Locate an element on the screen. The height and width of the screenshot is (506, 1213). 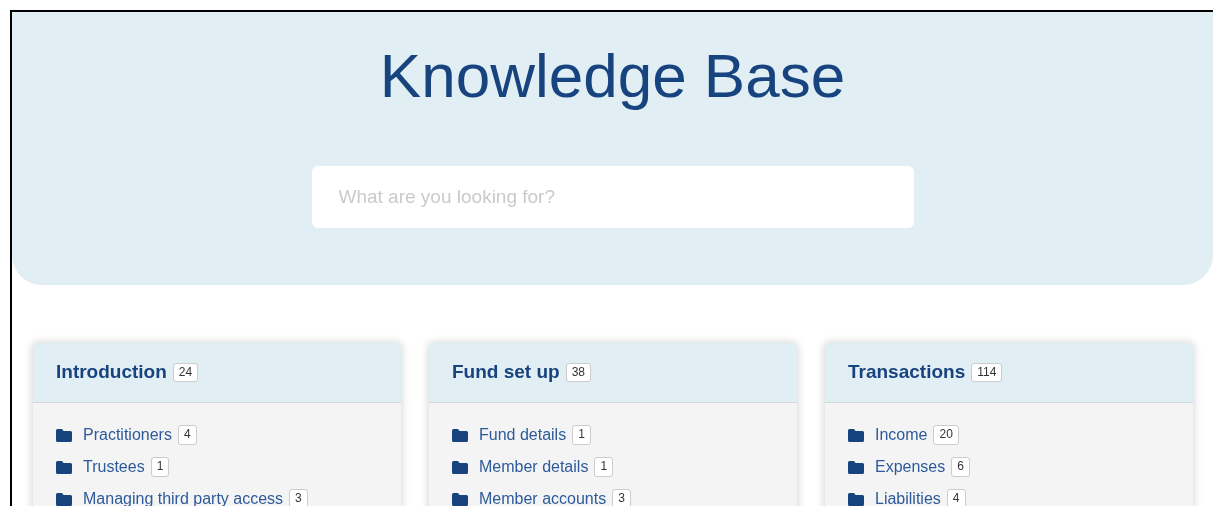
category-title: Introduction is located at coordinates (111, 372).